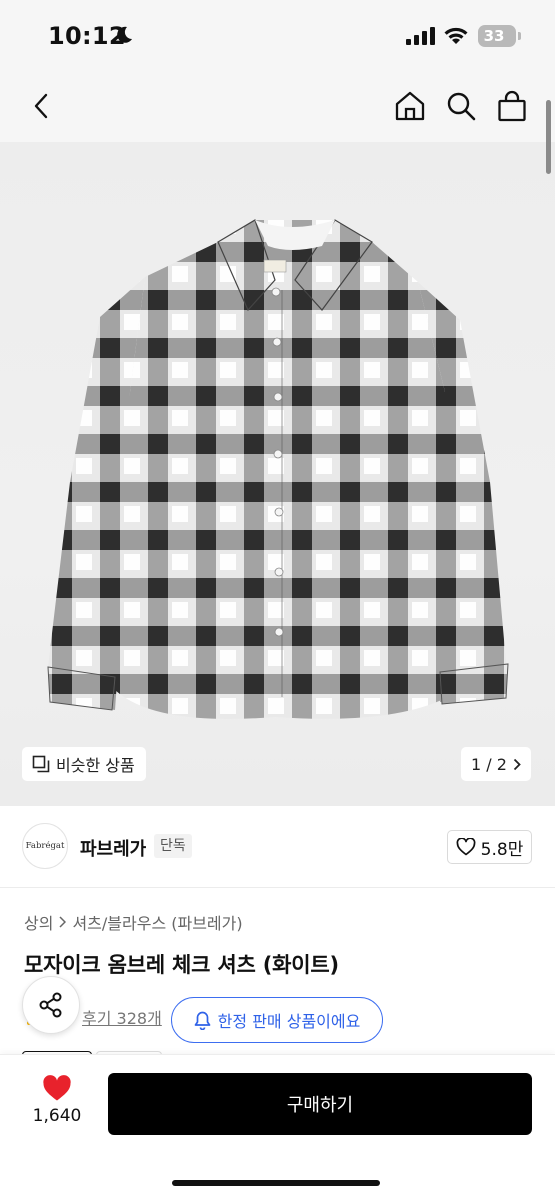 Image resolution: width=555 pixels, height=1200 pixels. Describe the element at coordinates (122, 1017) in the screenshot. I see `review-count-link: 후기 328개` at that location.